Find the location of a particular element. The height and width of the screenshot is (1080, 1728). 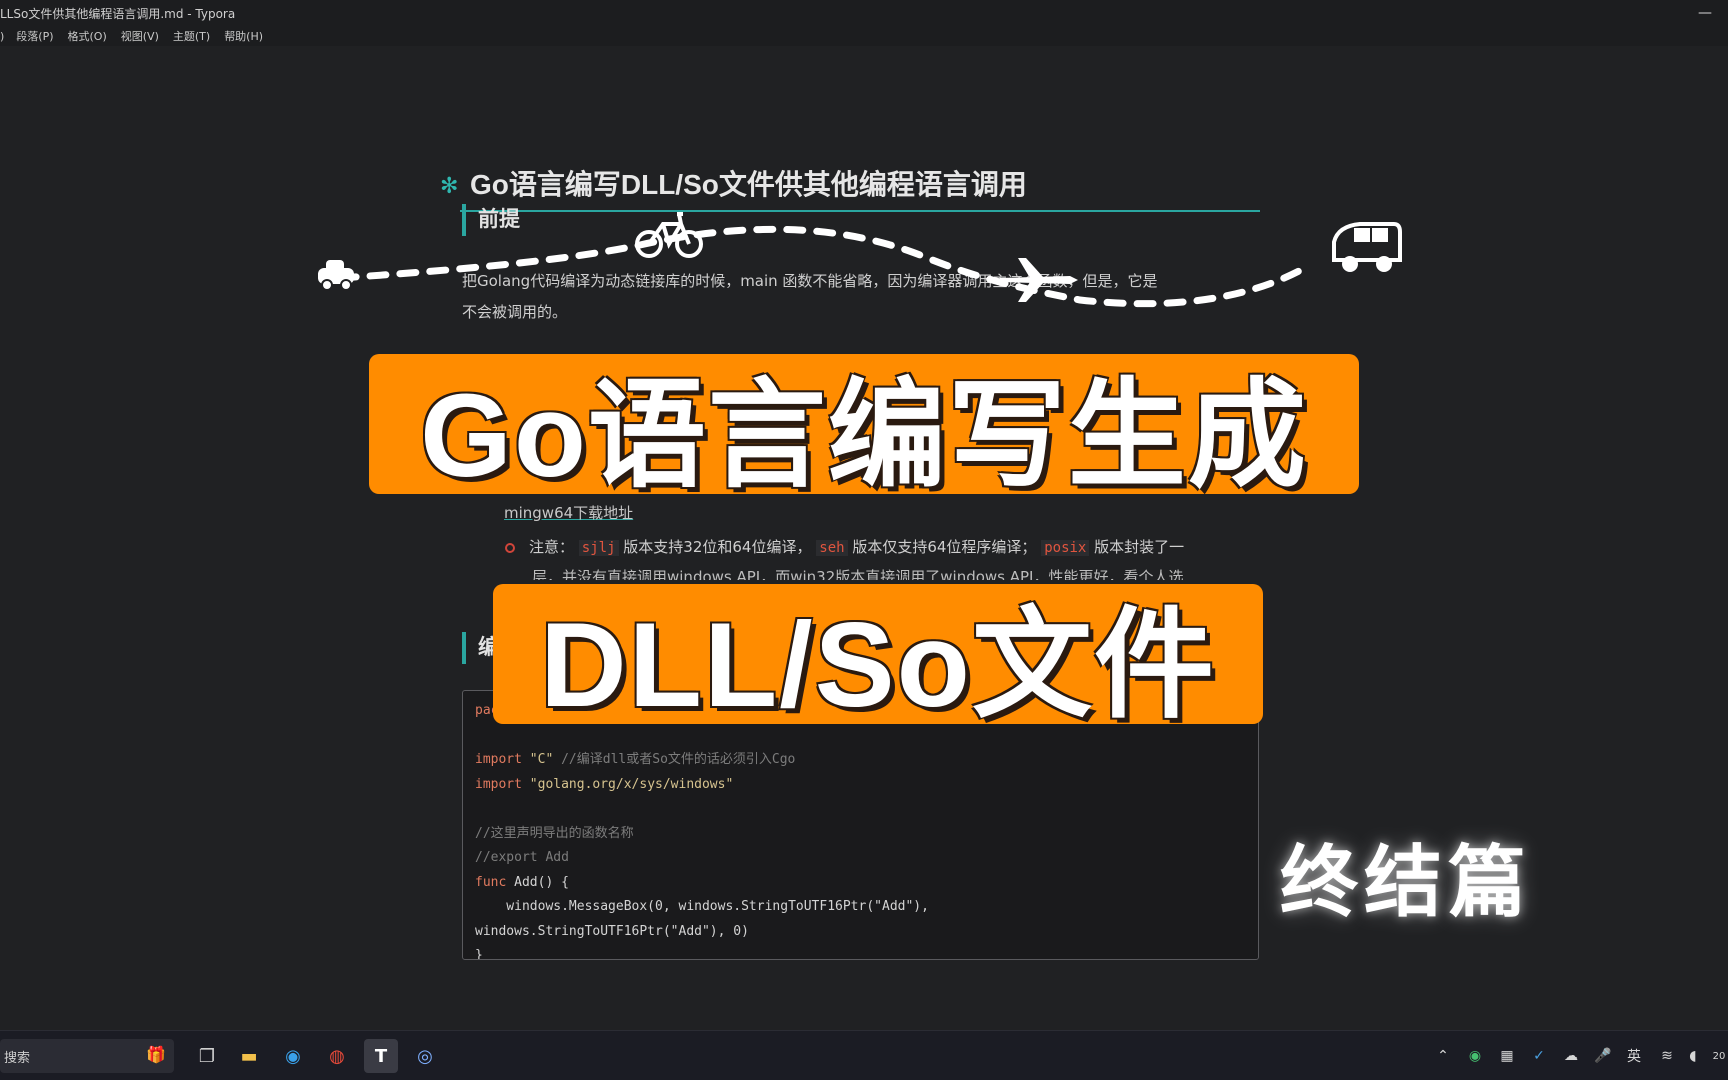

headline-banner-top: Go语言编写生成 is located at coordinates (864, 428).